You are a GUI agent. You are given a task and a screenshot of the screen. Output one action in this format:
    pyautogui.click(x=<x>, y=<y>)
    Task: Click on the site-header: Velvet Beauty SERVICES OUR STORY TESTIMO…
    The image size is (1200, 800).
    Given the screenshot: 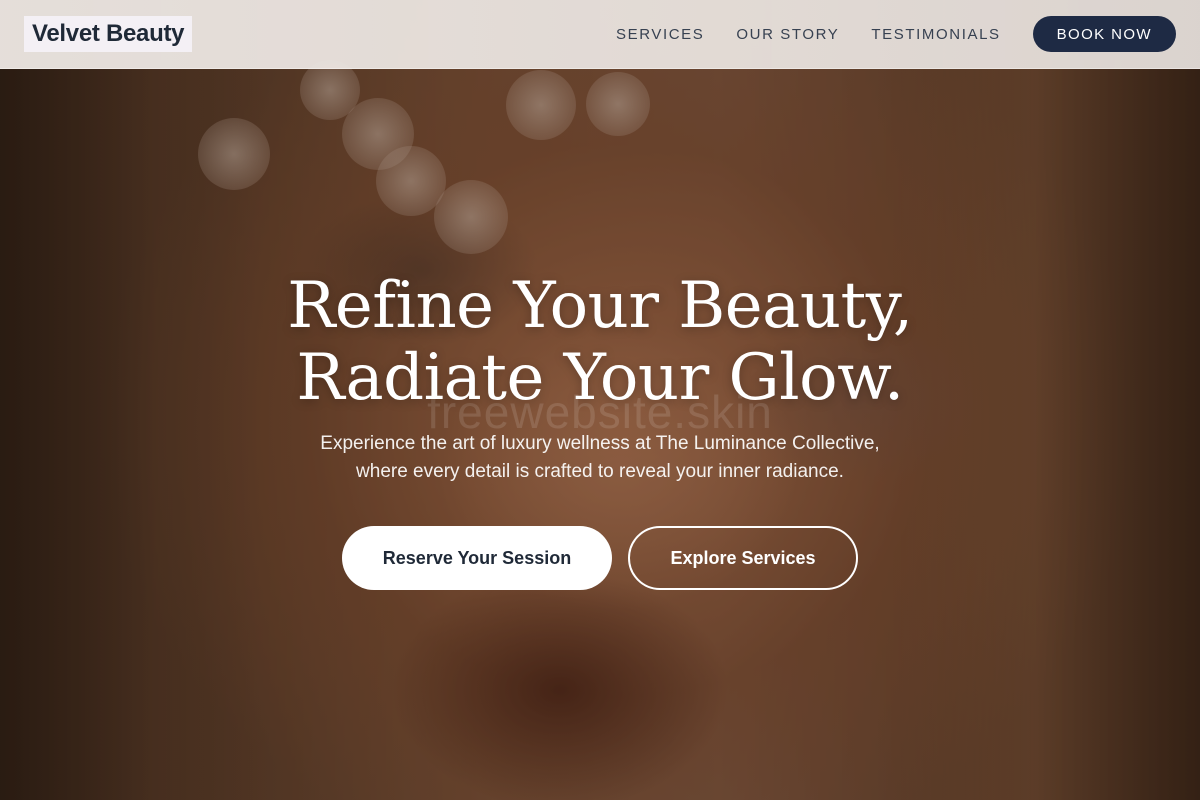 What is the action you would take?
    pyautogui.click(x=600, y=34)
    